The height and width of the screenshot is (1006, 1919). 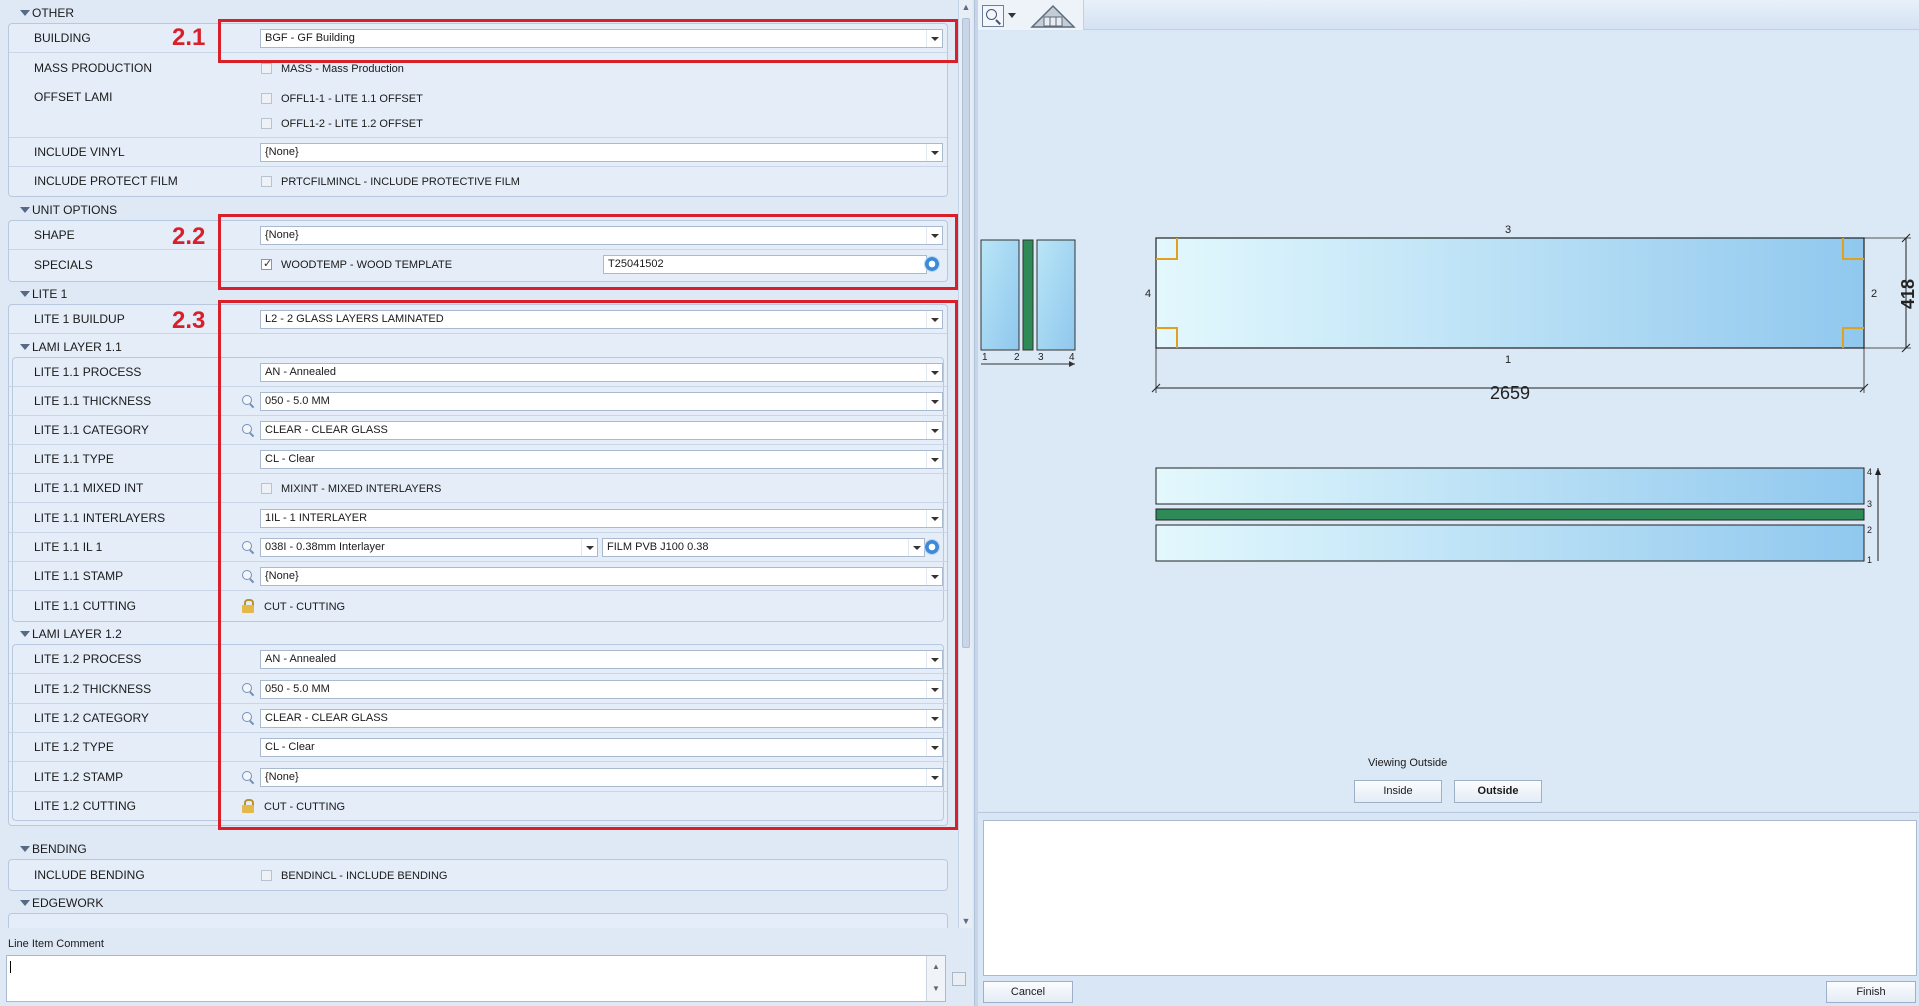 What do you see at coordinates (56, 944) in the screenshot?
I see `comment-label: Line Item Comment` at bounding box center [56, 944].